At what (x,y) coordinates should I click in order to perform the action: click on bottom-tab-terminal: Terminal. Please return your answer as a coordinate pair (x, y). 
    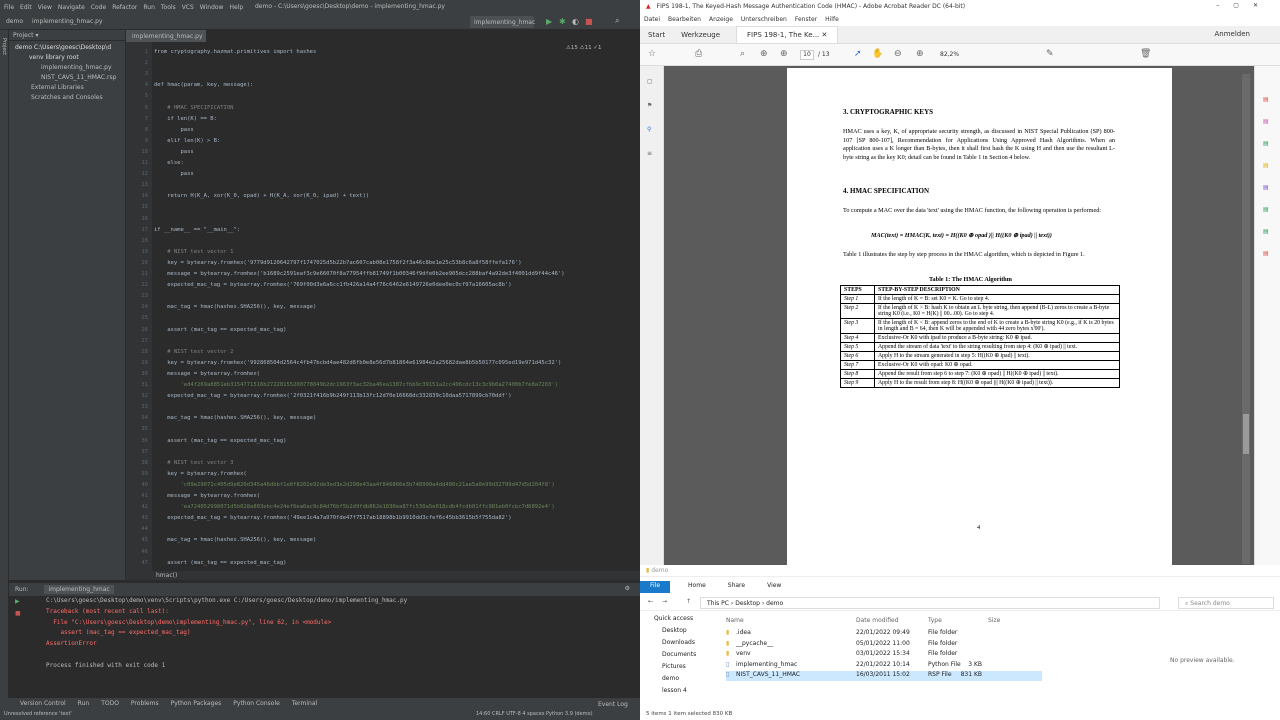
    Looking at the image, I should click on (304, 703).